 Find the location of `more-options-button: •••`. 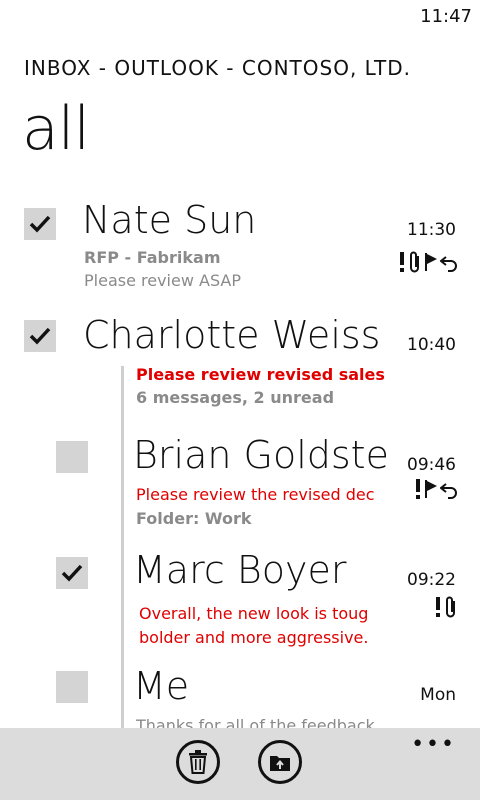

more-options-button: ••• is located at coordinates (433, 744).